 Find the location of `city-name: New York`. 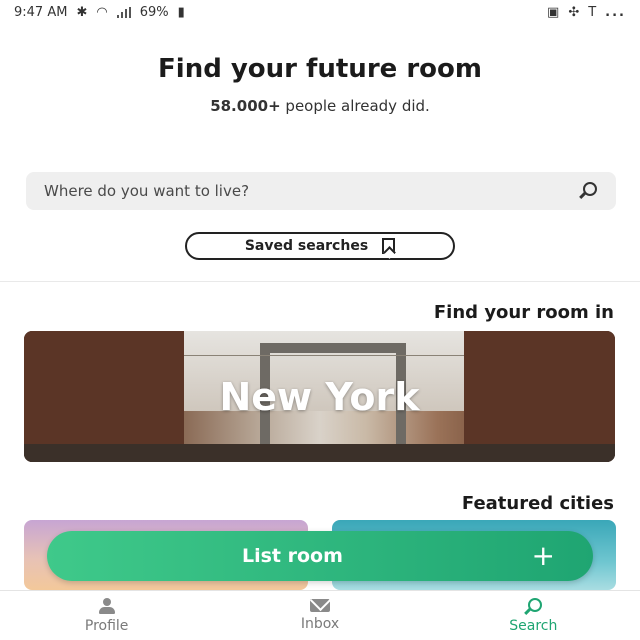

city-name: New York is located at coordinates (319, 396).